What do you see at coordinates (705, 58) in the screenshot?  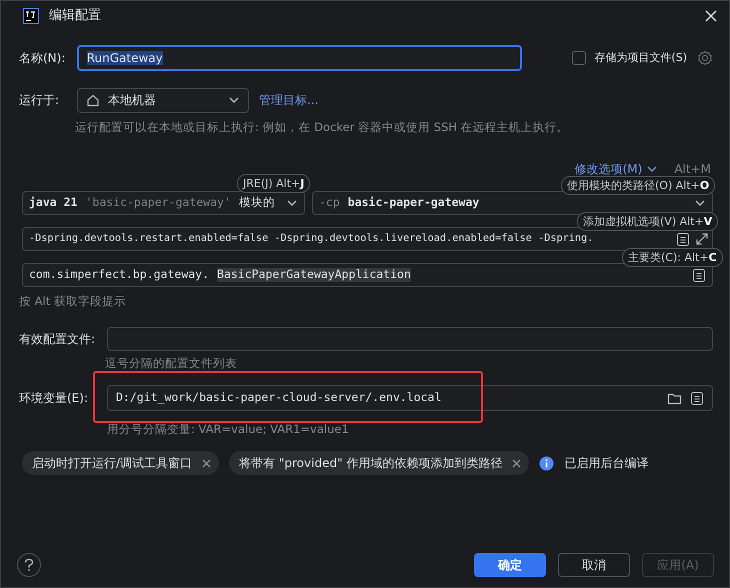 I see `gear-icon` at bounding box center [705, 58].